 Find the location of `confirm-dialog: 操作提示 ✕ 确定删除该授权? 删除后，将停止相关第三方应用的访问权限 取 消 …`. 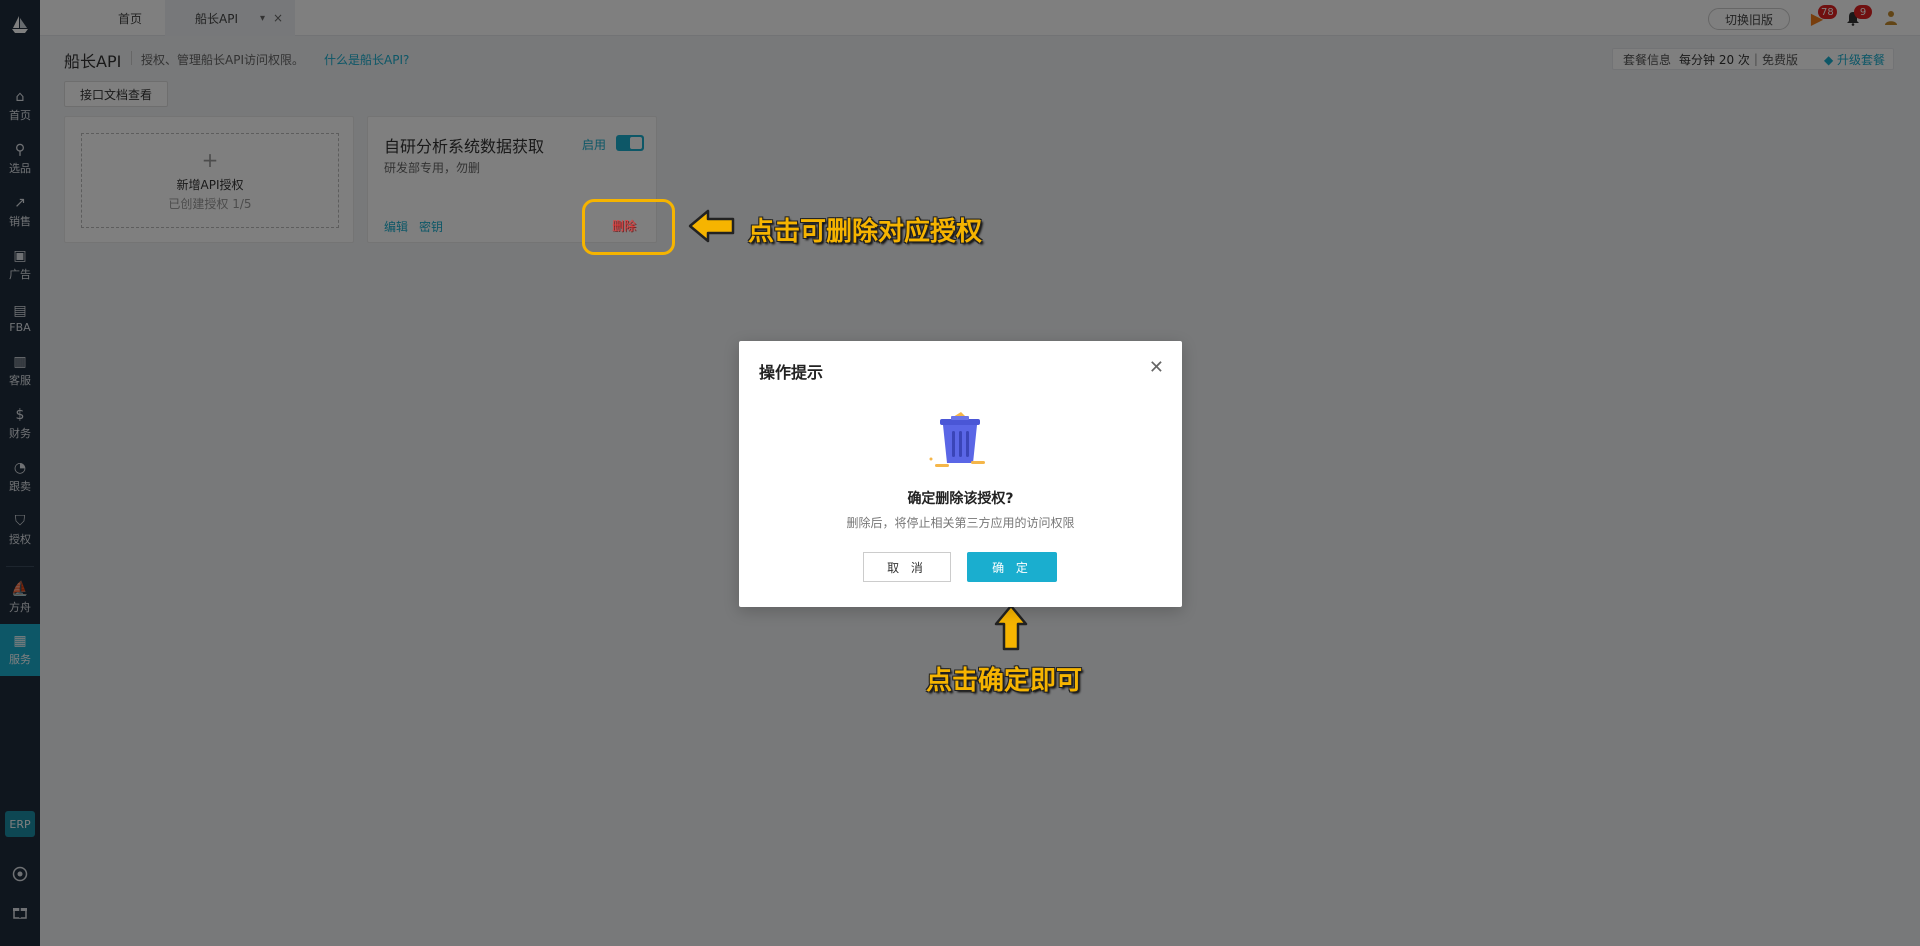

confirm-dialog: 操作提示 ✕ 确定删除该授权? 删除后，将停止相关第三方应用的访问权限 取 消 … is located at coordinates (960, 474).